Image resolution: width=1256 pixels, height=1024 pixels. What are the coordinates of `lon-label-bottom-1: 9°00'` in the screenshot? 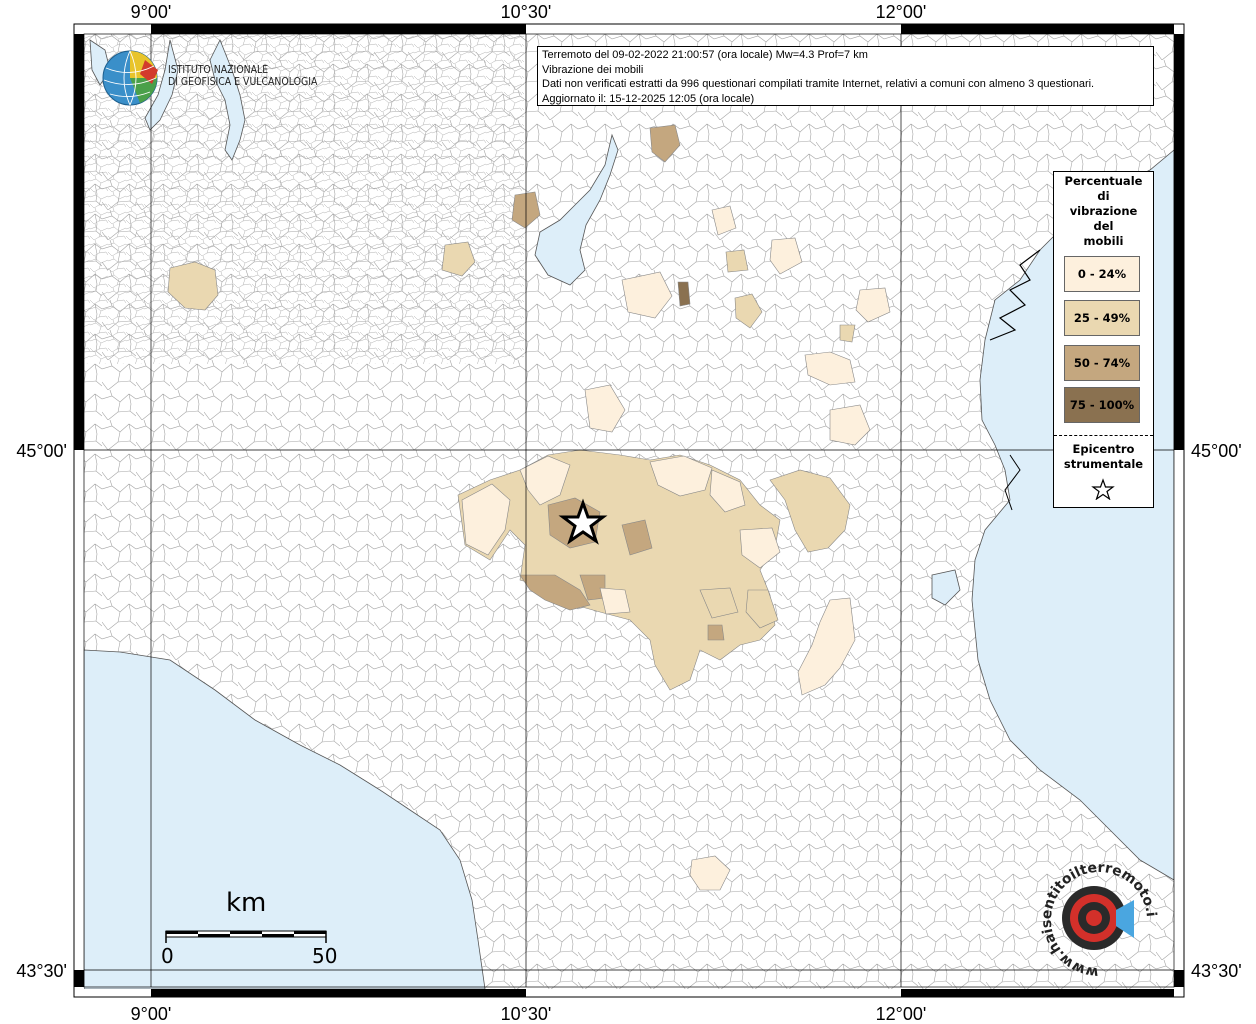 It's located at (151, 1014).